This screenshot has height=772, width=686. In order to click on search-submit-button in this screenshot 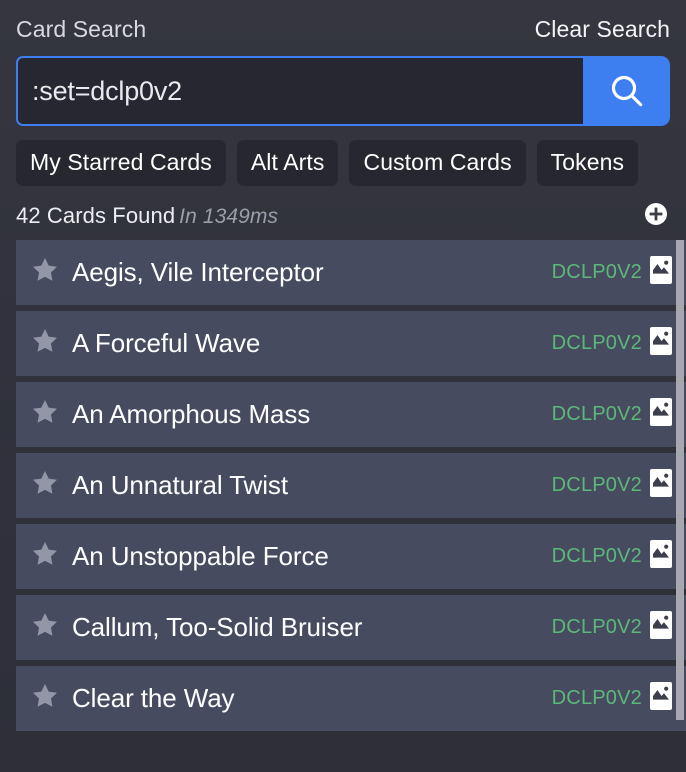, I will do `click(626, 91)`.